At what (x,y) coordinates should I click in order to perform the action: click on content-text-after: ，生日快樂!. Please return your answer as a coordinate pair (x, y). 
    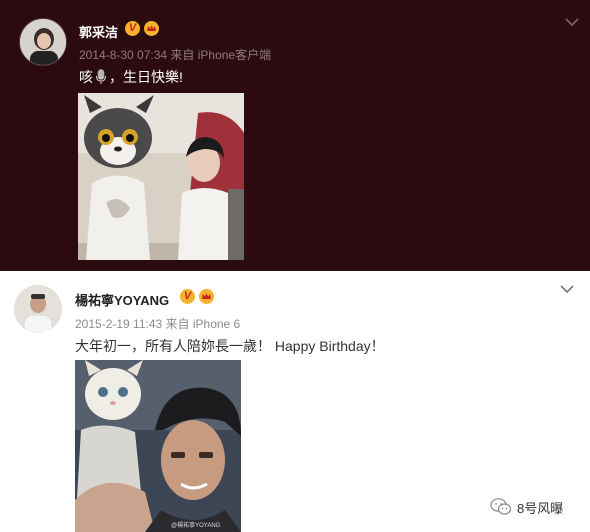
    Looking at the image, I should click on (146, 77).